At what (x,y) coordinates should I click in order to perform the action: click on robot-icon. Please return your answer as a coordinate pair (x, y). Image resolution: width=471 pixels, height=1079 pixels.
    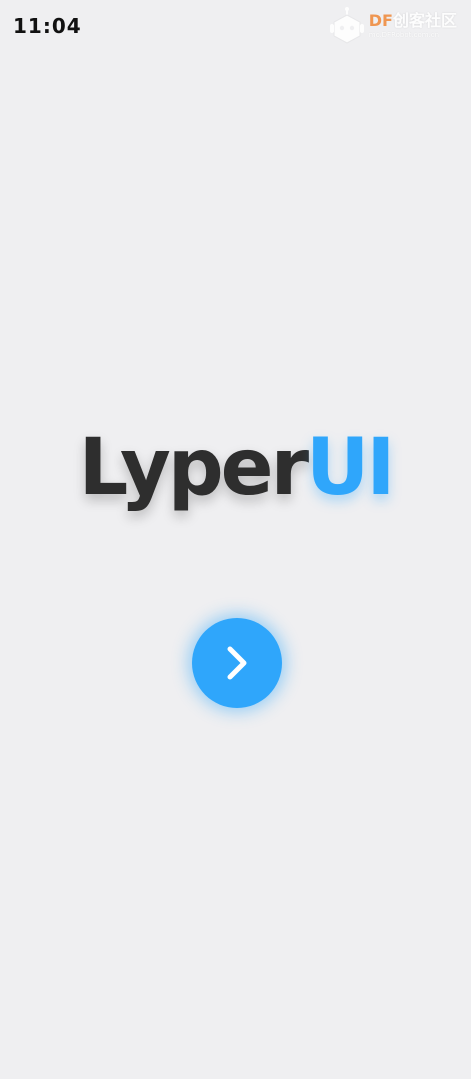
    Looking at the image, I should click on (346, 25).